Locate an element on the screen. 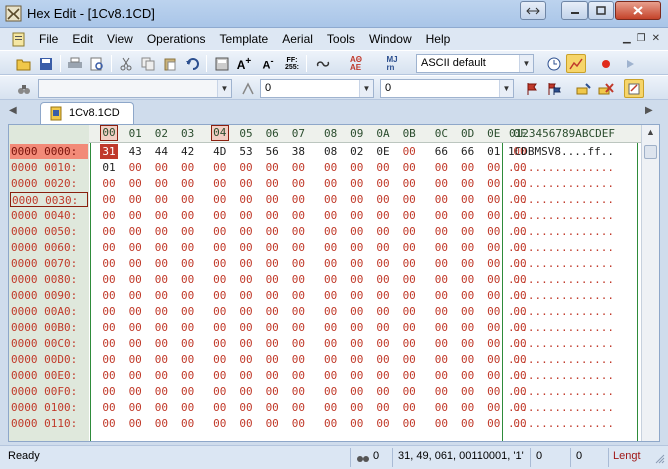 This screenshot has width=668, height=469. close-window-button is located at coordinates (638, 10).